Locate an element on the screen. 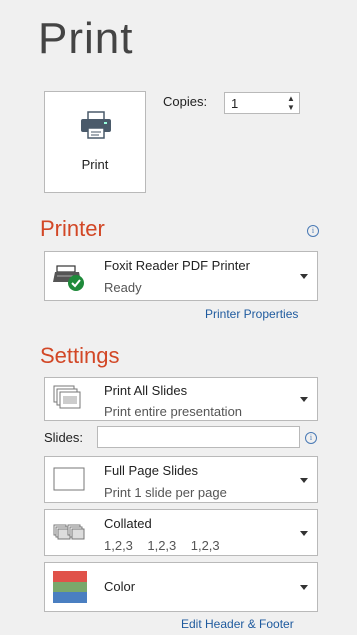 The width and height of the screenshot is (357, 635). slides-input is located at coordinates (198, 437).